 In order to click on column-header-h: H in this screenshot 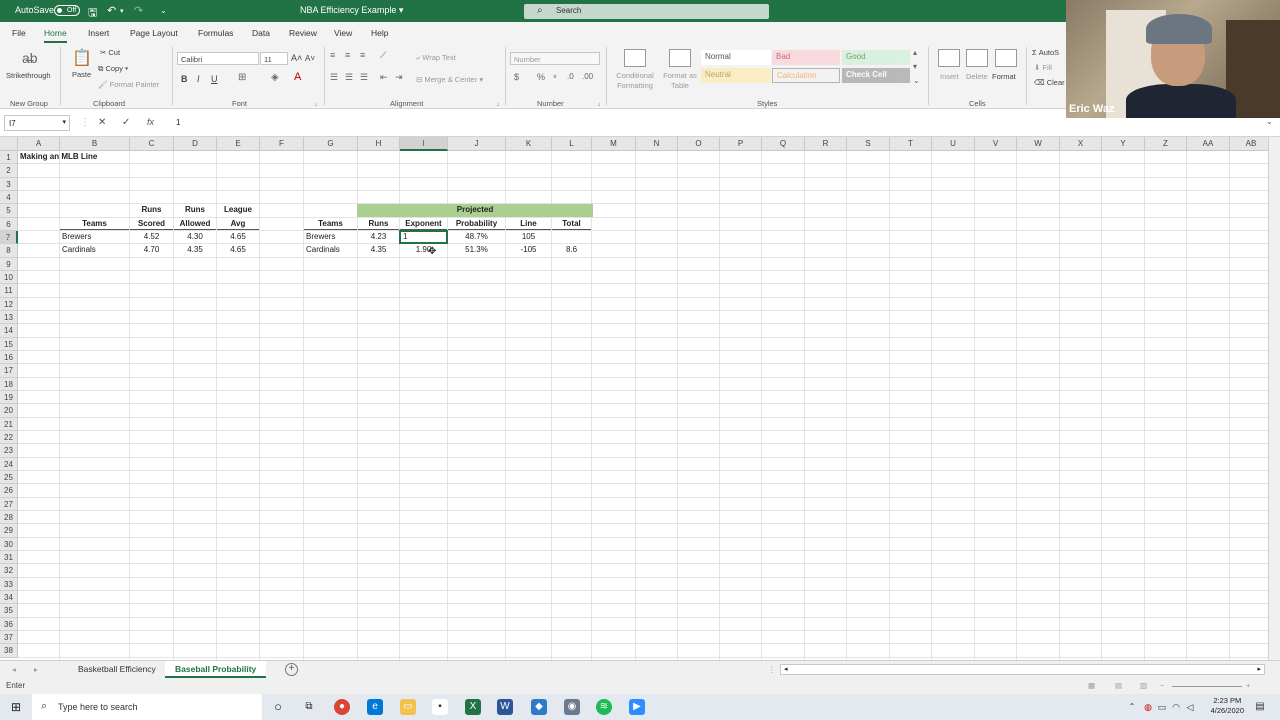, I will do `click(379, 144)`.